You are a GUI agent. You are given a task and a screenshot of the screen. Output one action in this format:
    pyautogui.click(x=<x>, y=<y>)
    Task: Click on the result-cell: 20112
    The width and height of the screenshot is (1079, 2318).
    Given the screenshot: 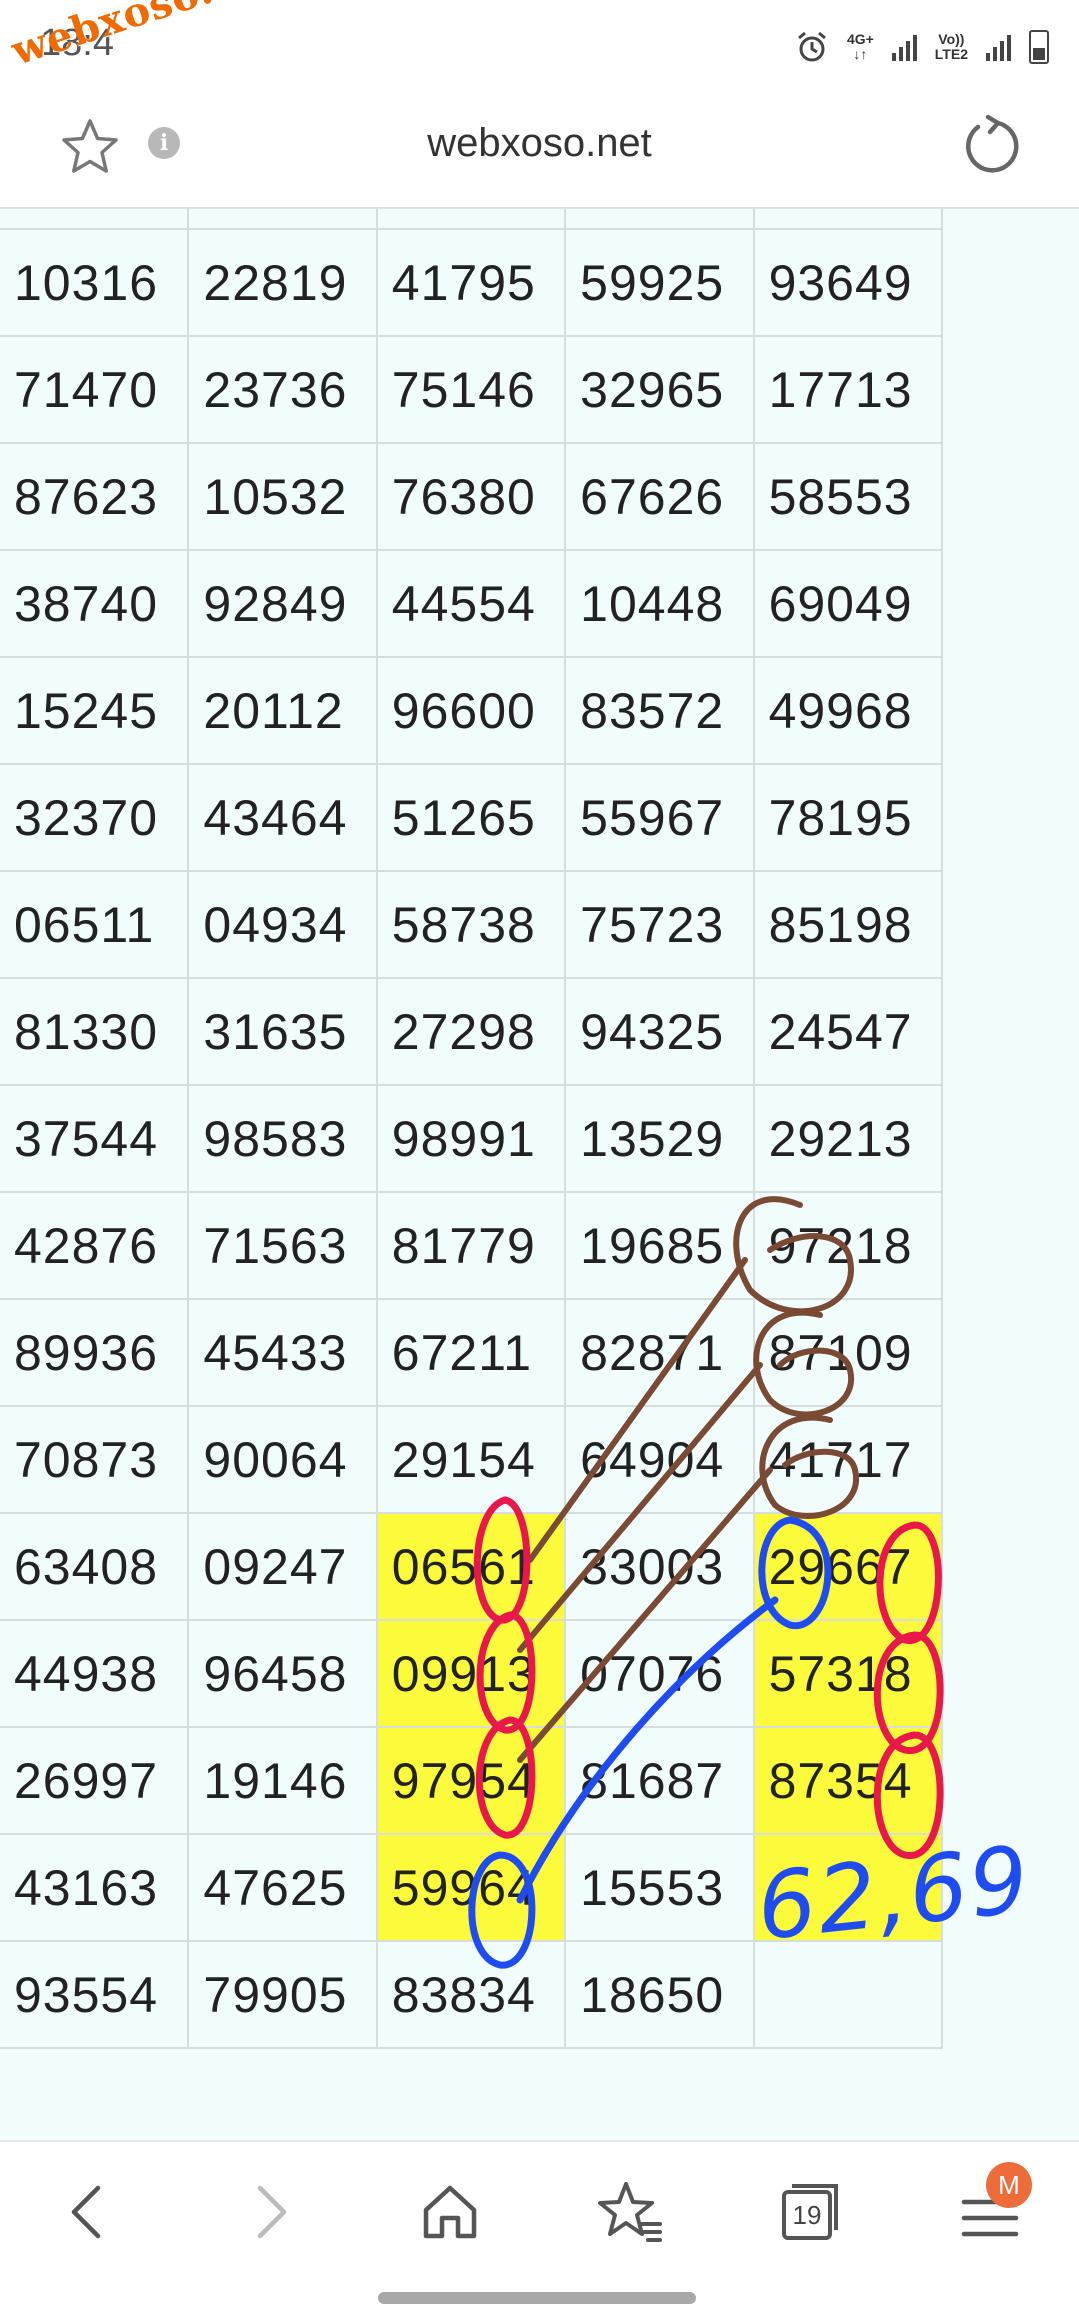 What is the action you would take?
    pyautogui.click(x=282, y=710)
    